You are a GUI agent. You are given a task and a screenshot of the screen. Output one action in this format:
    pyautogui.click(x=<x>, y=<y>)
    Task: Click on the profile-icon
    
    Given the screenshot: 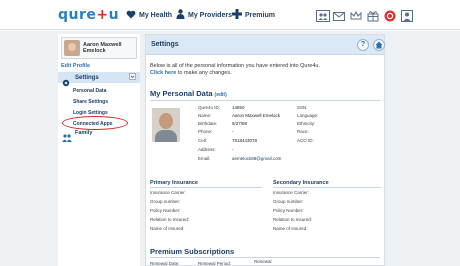 What is the action you would take?
    pyautogui.click(x=407, y=15)
    